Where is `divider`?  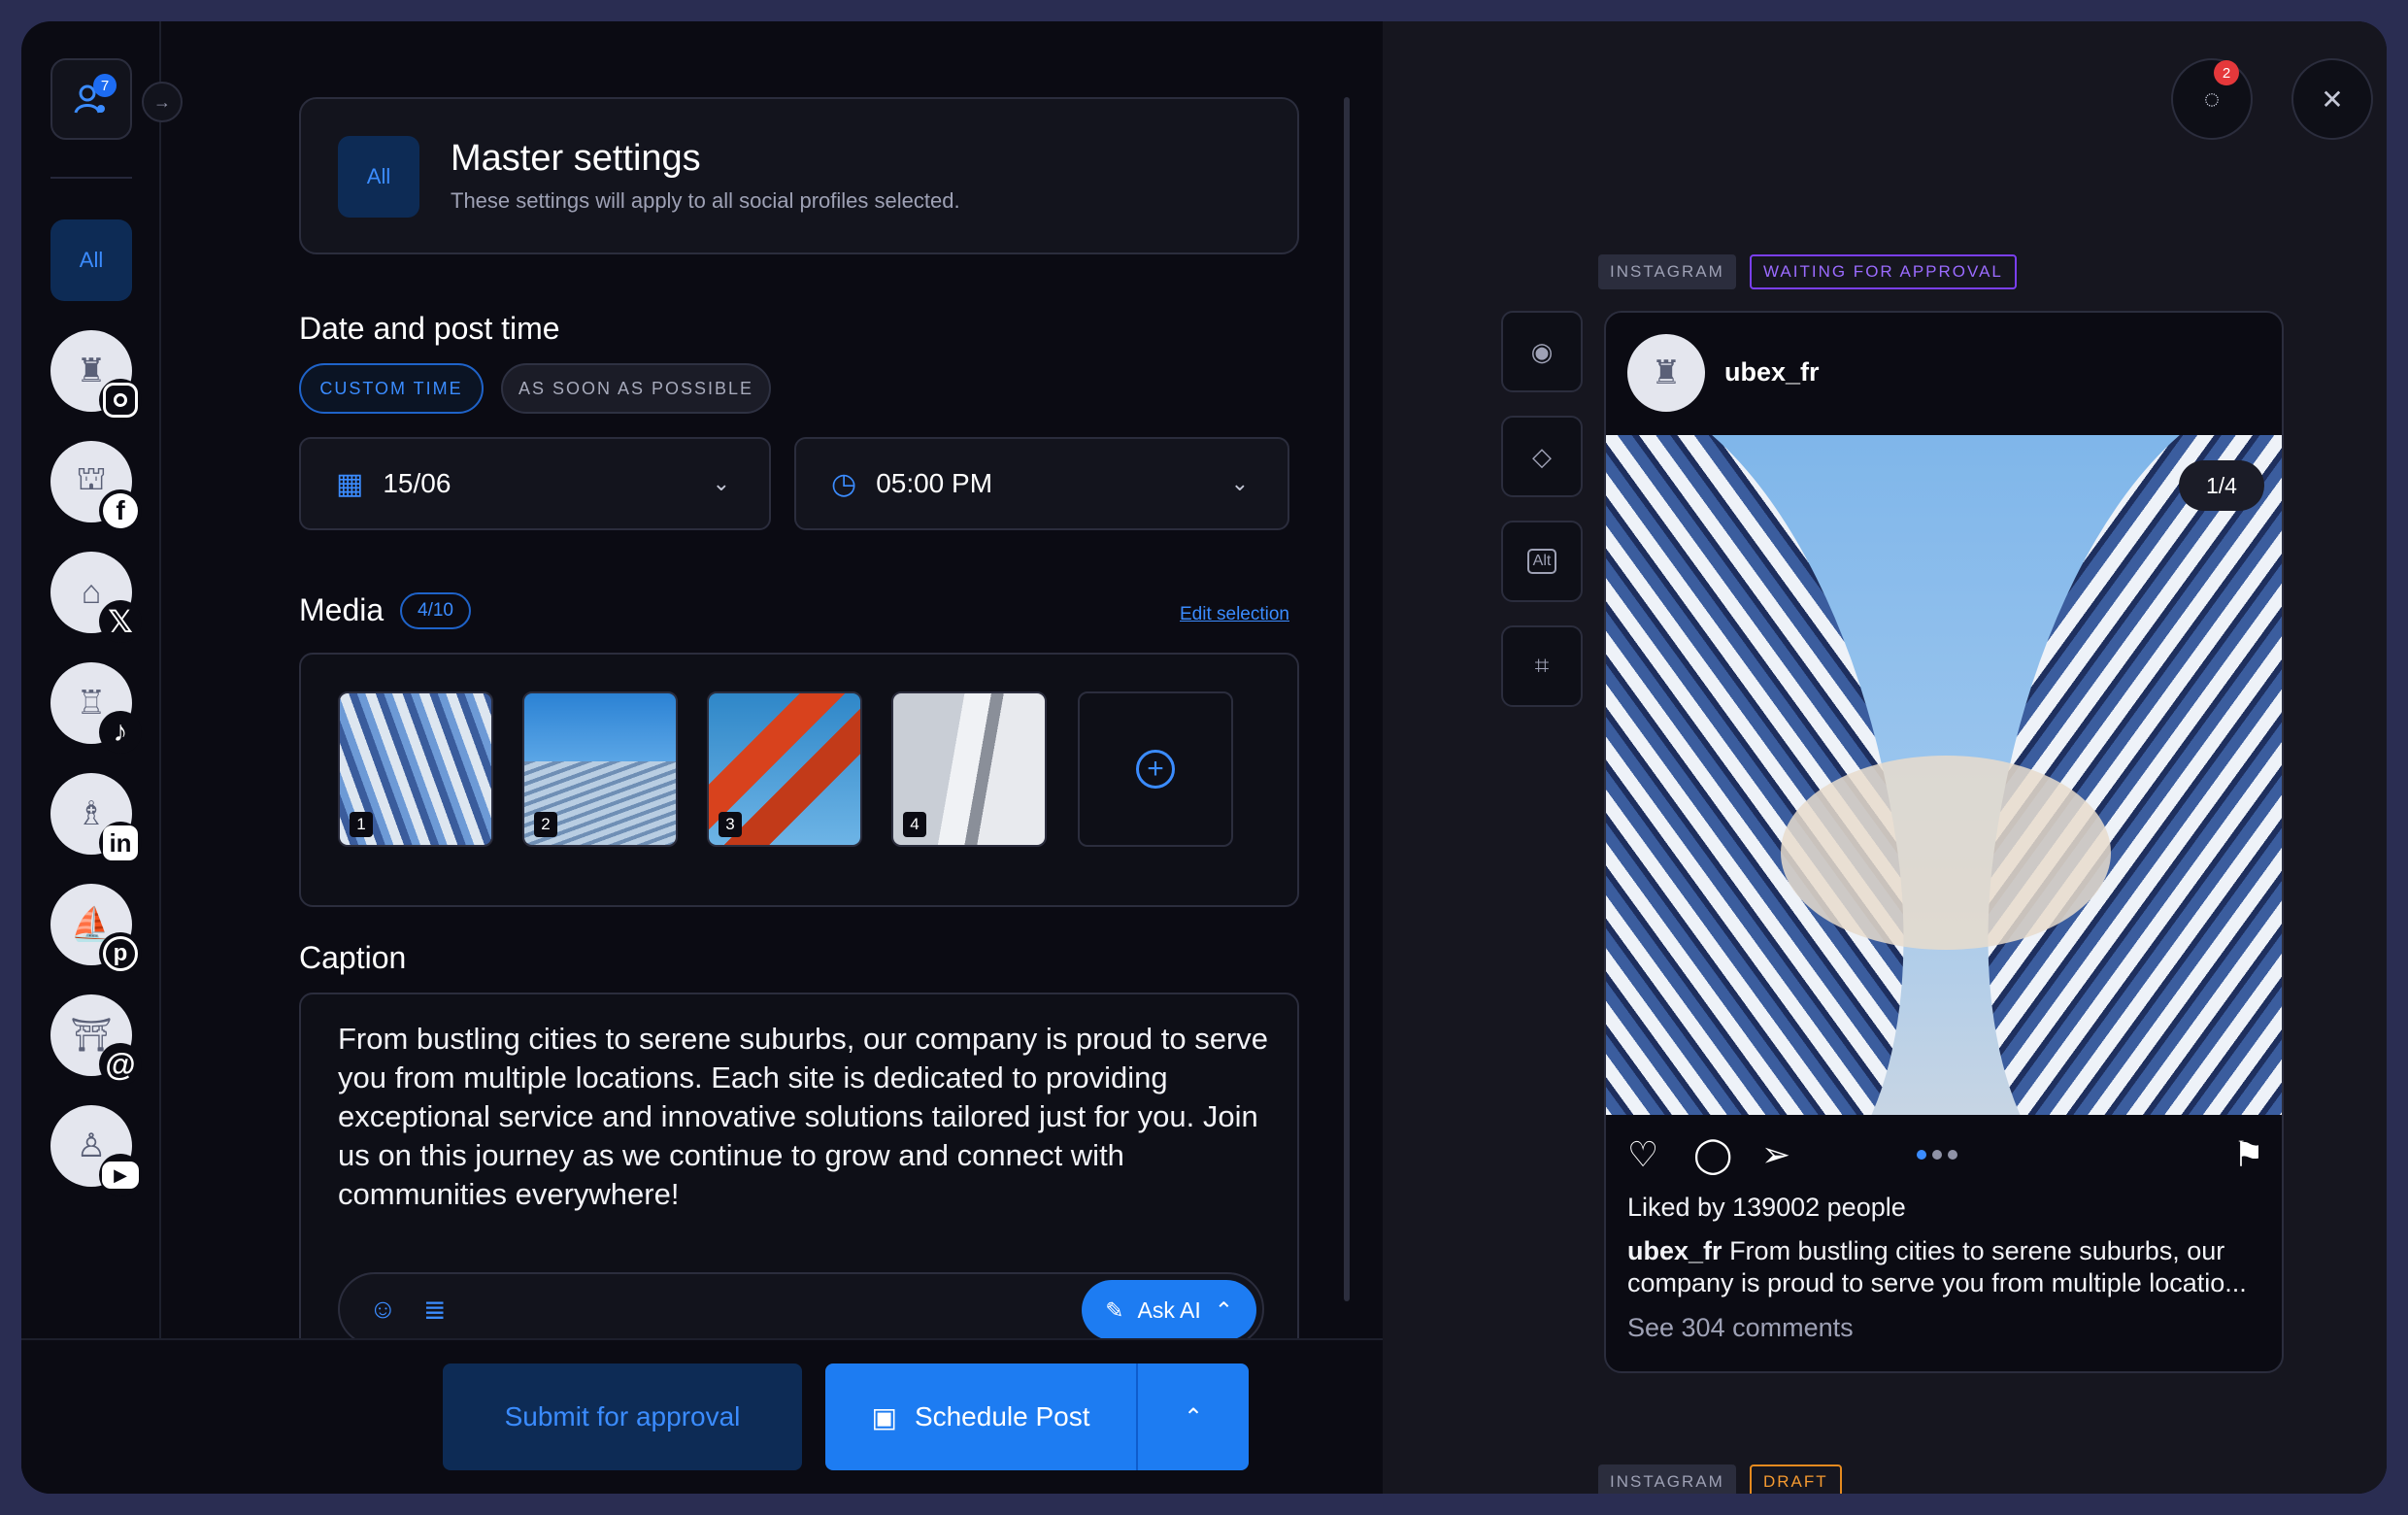 divider is located at coordinates (91, 178).